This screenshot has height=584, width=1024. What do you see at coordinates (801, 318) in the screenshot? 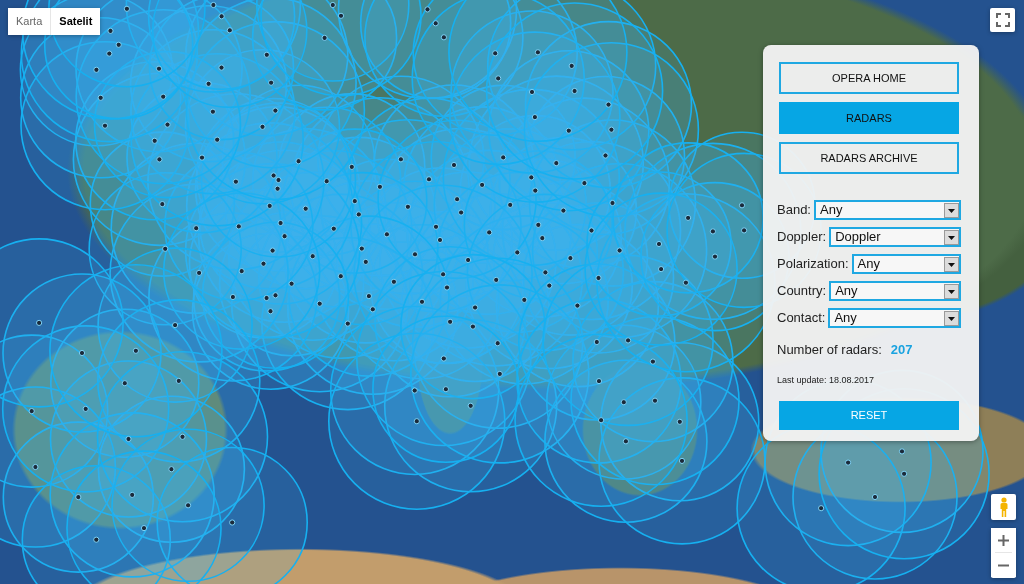
I see `filter-label: Contact:` at bounding box center [801, 318].